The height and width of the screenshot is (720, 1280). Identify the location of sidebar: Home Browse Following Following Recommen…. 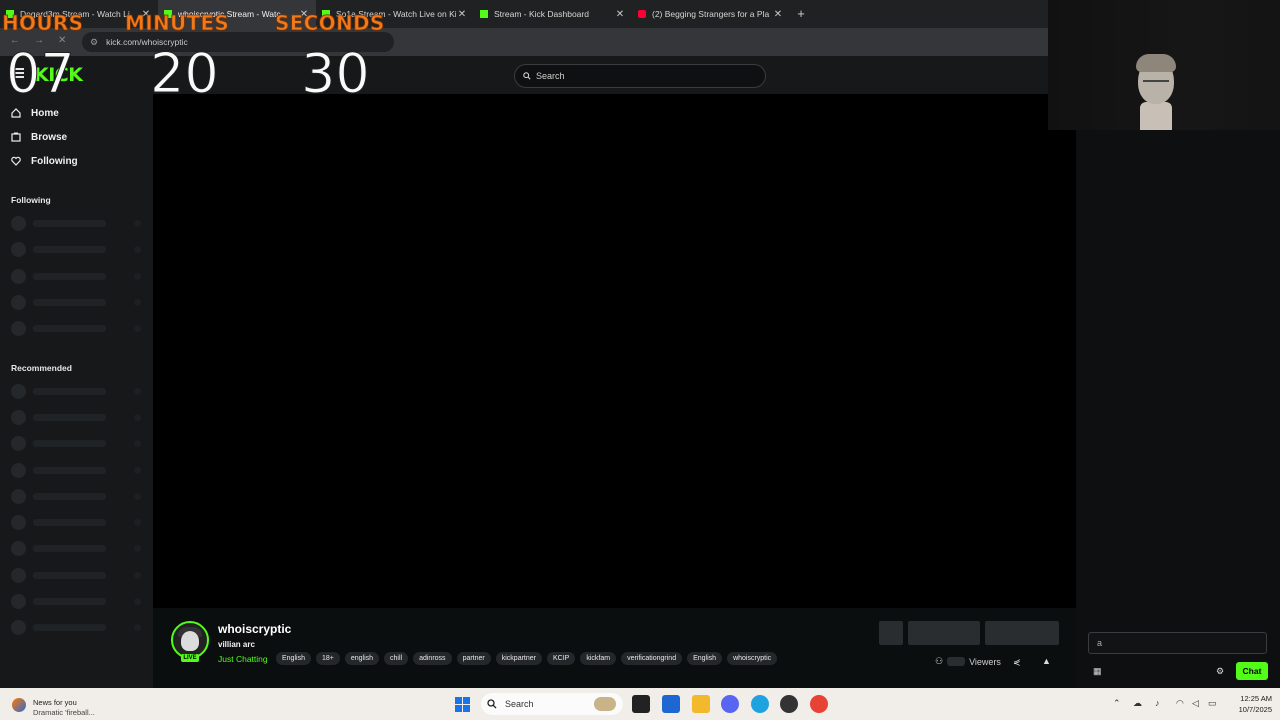
(76, 391).